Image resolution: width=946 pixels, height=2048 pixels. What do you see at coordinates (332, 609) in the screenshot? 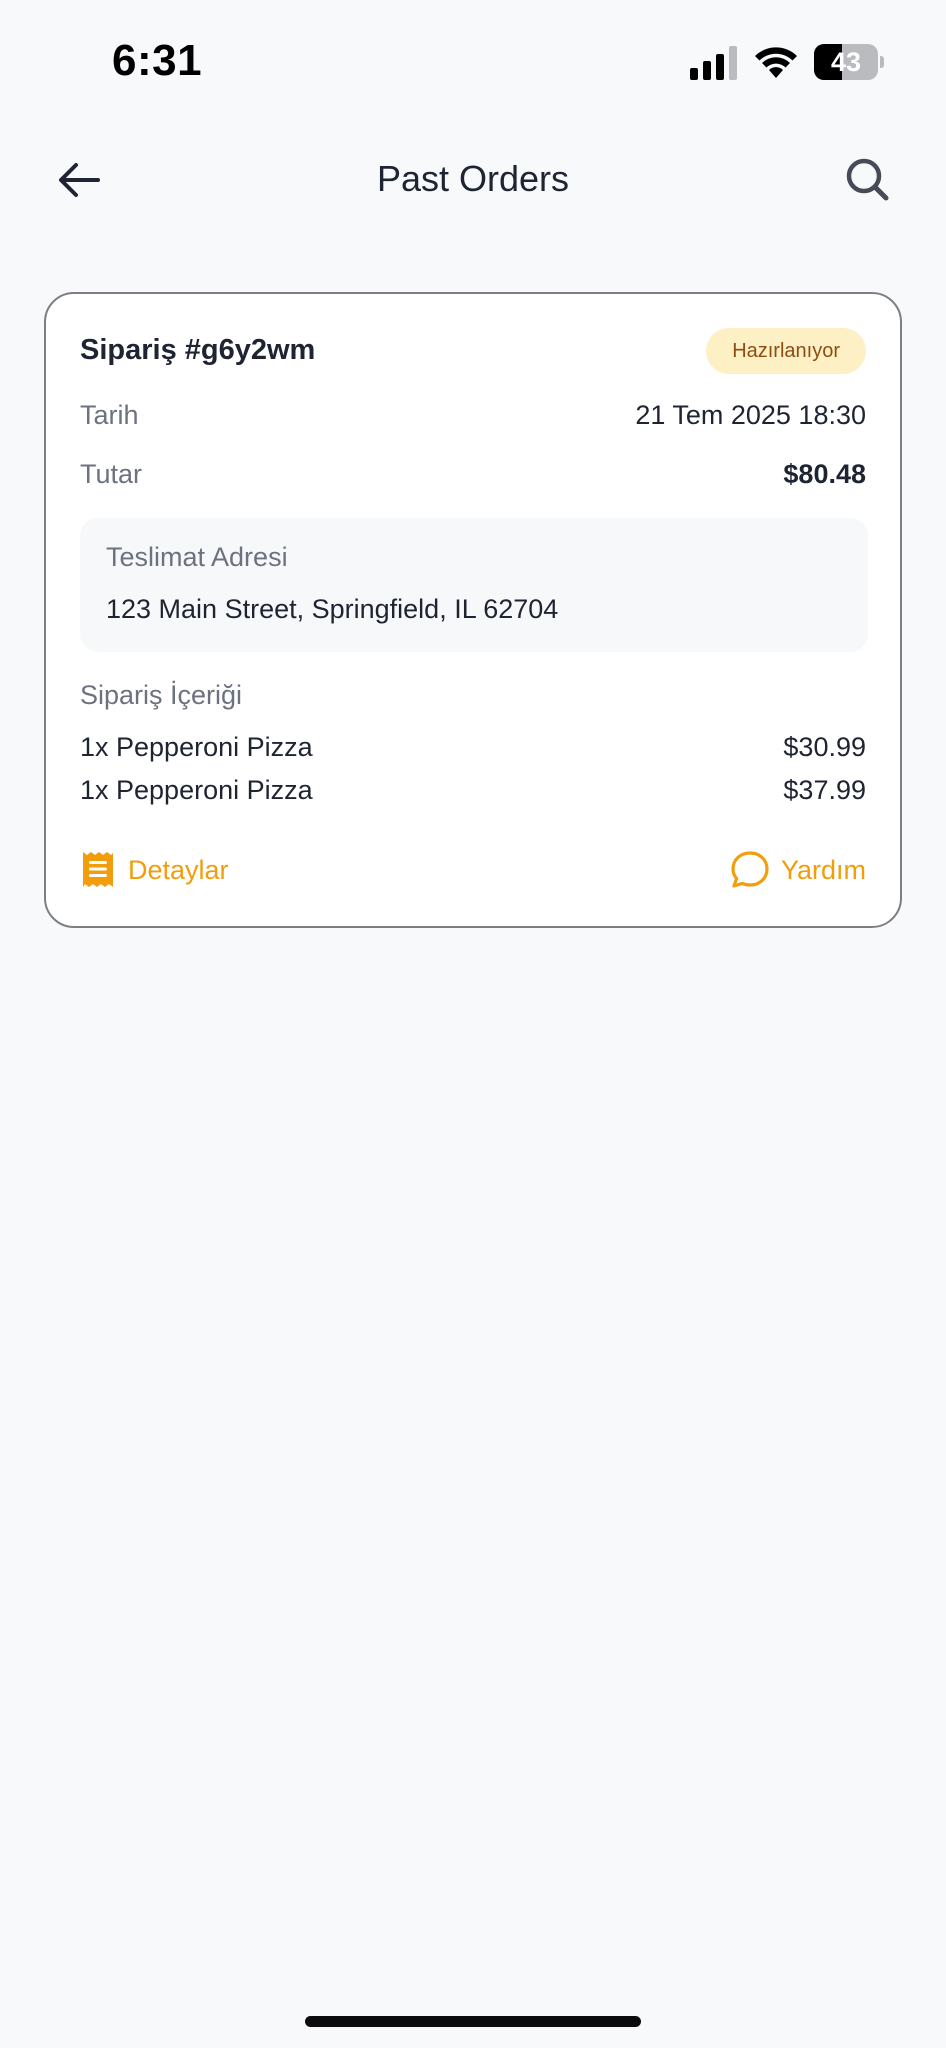
I see `address-value: 123 Main Street, Springfield, IL 62704` at bounding box center [332, 609].